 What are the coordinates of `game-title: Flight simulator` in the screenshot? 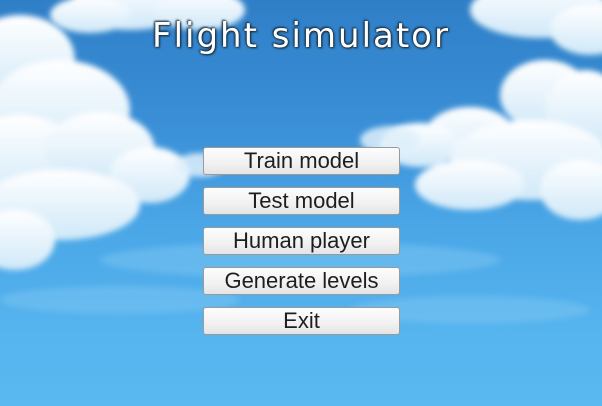 It's located at (301, 36).